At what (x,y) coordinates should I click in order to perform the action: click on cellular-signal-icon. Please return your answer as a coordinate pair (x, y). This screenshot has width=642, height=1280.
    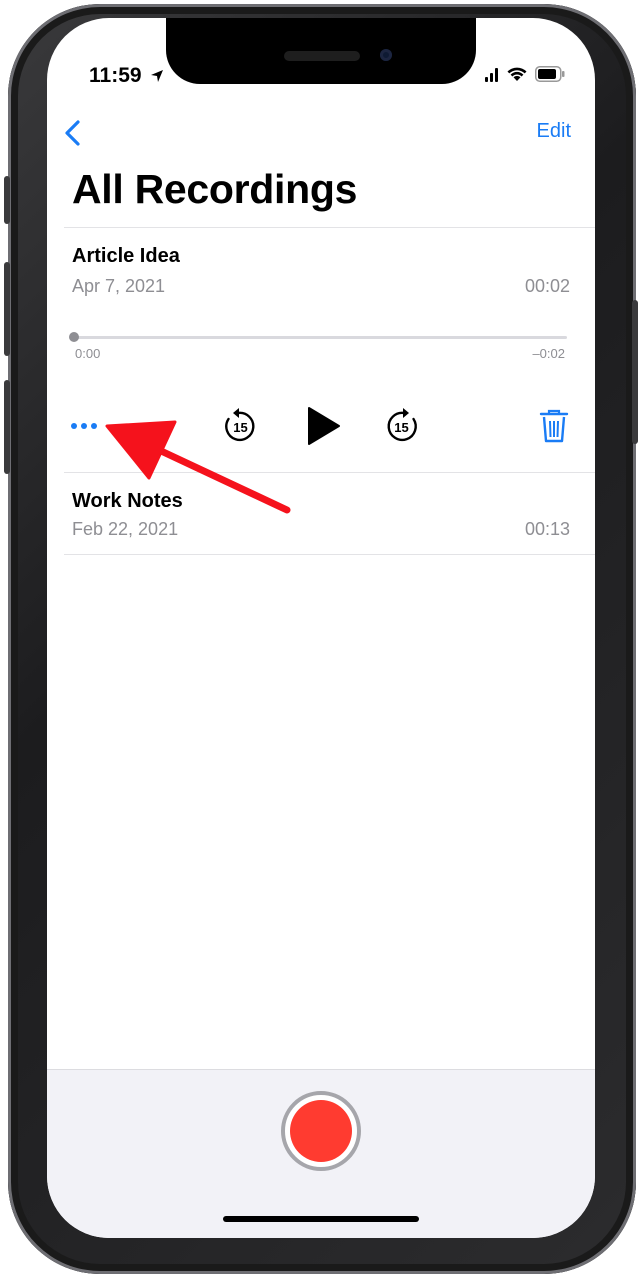
    Looking at the image, I should click on (491, 75).